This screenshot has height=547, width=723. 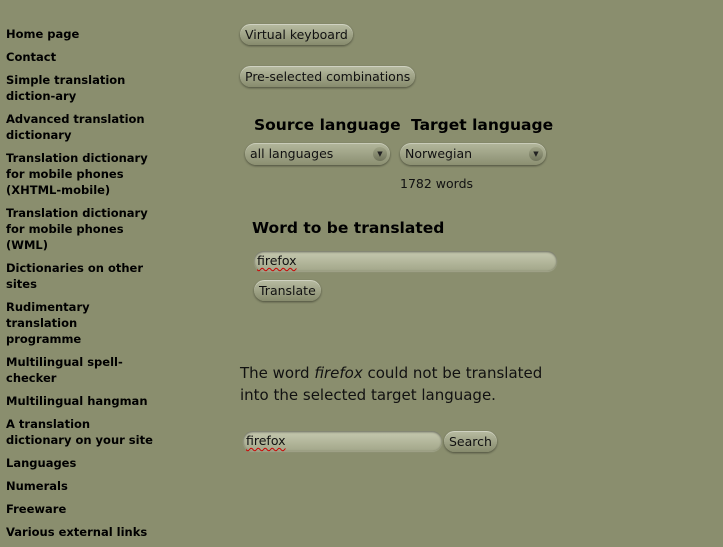 What do you see at coordinates (292, 153) in the screenshot?
I see `source-language-value: all languages` at bounding box center [292, 153].